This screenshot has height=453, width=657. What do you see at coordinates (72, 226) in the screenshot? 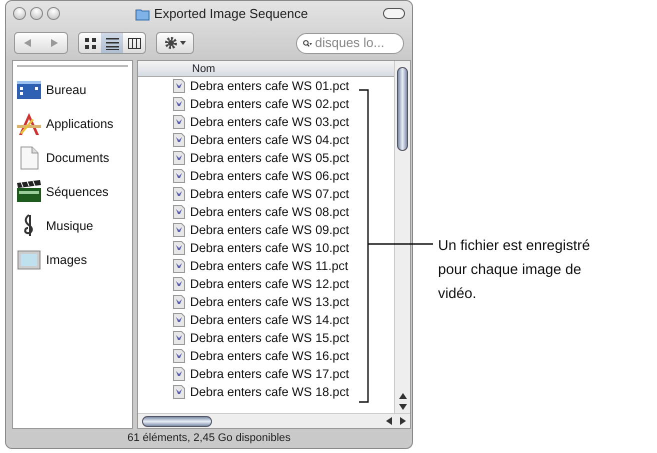
I see `sidebar-item: Musique` at bounding box center [72, 226].